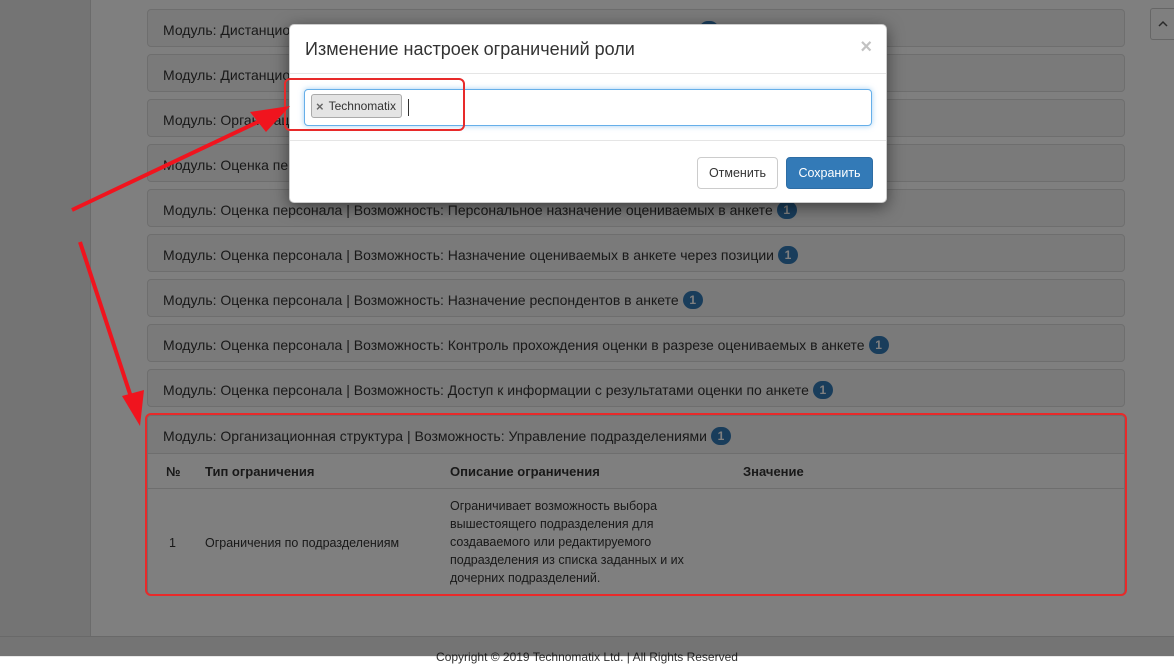 The image size is (1174, 664). I want to click on save-button: Сохранить, so click(829, 173).